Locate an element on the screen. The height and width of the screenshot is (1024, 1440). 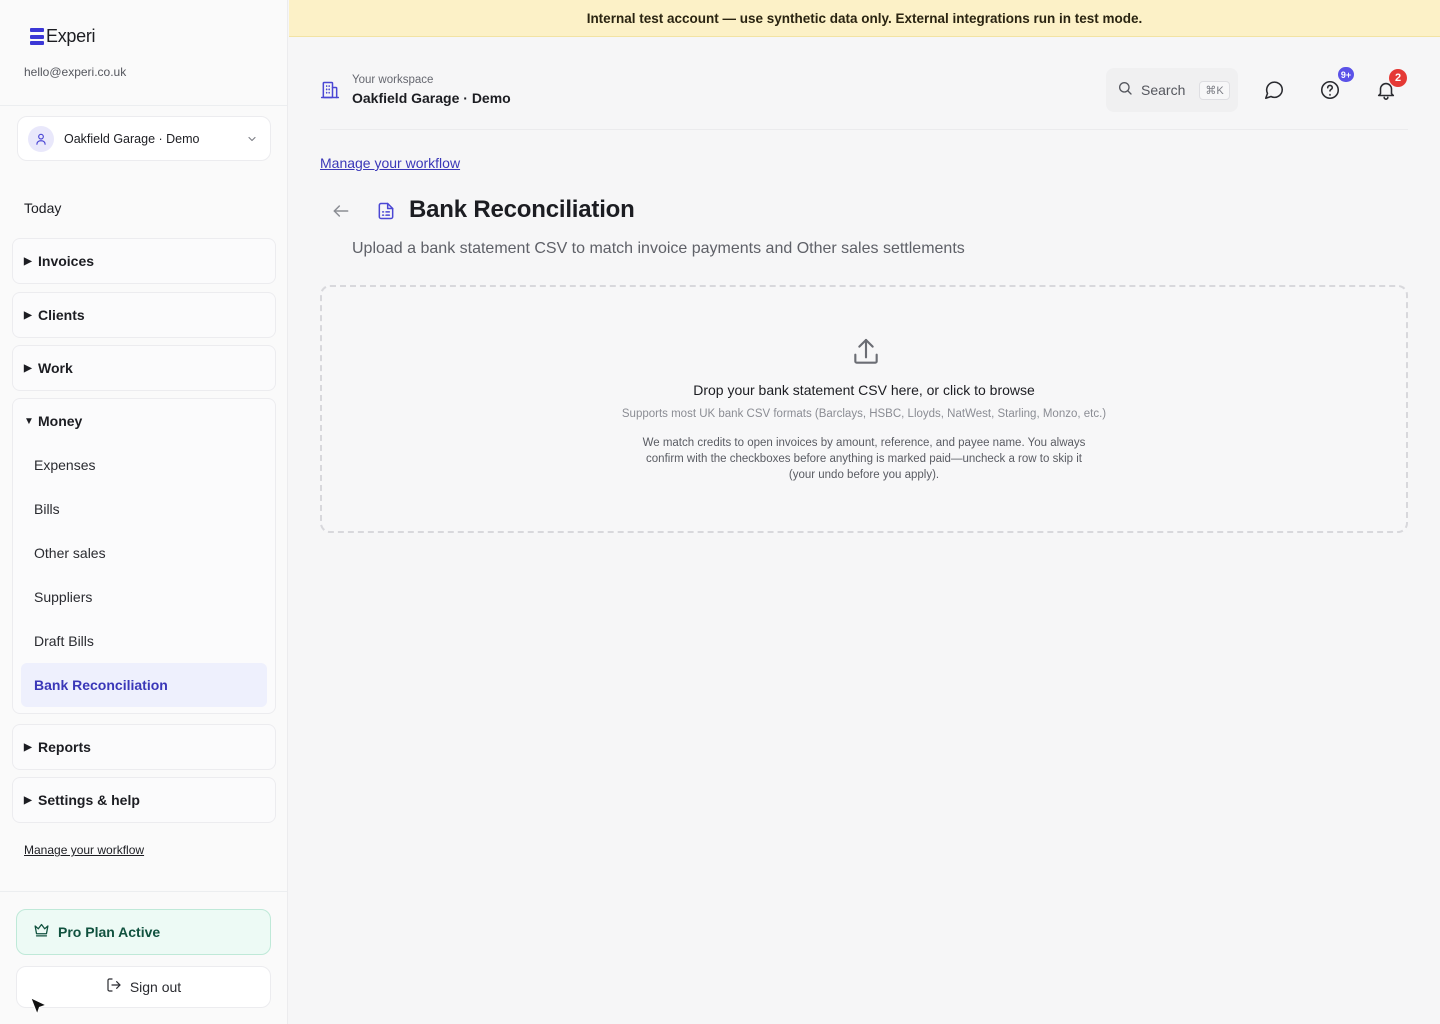
user-email: hello@experi.co.uk is located at coordinates (75, 72).